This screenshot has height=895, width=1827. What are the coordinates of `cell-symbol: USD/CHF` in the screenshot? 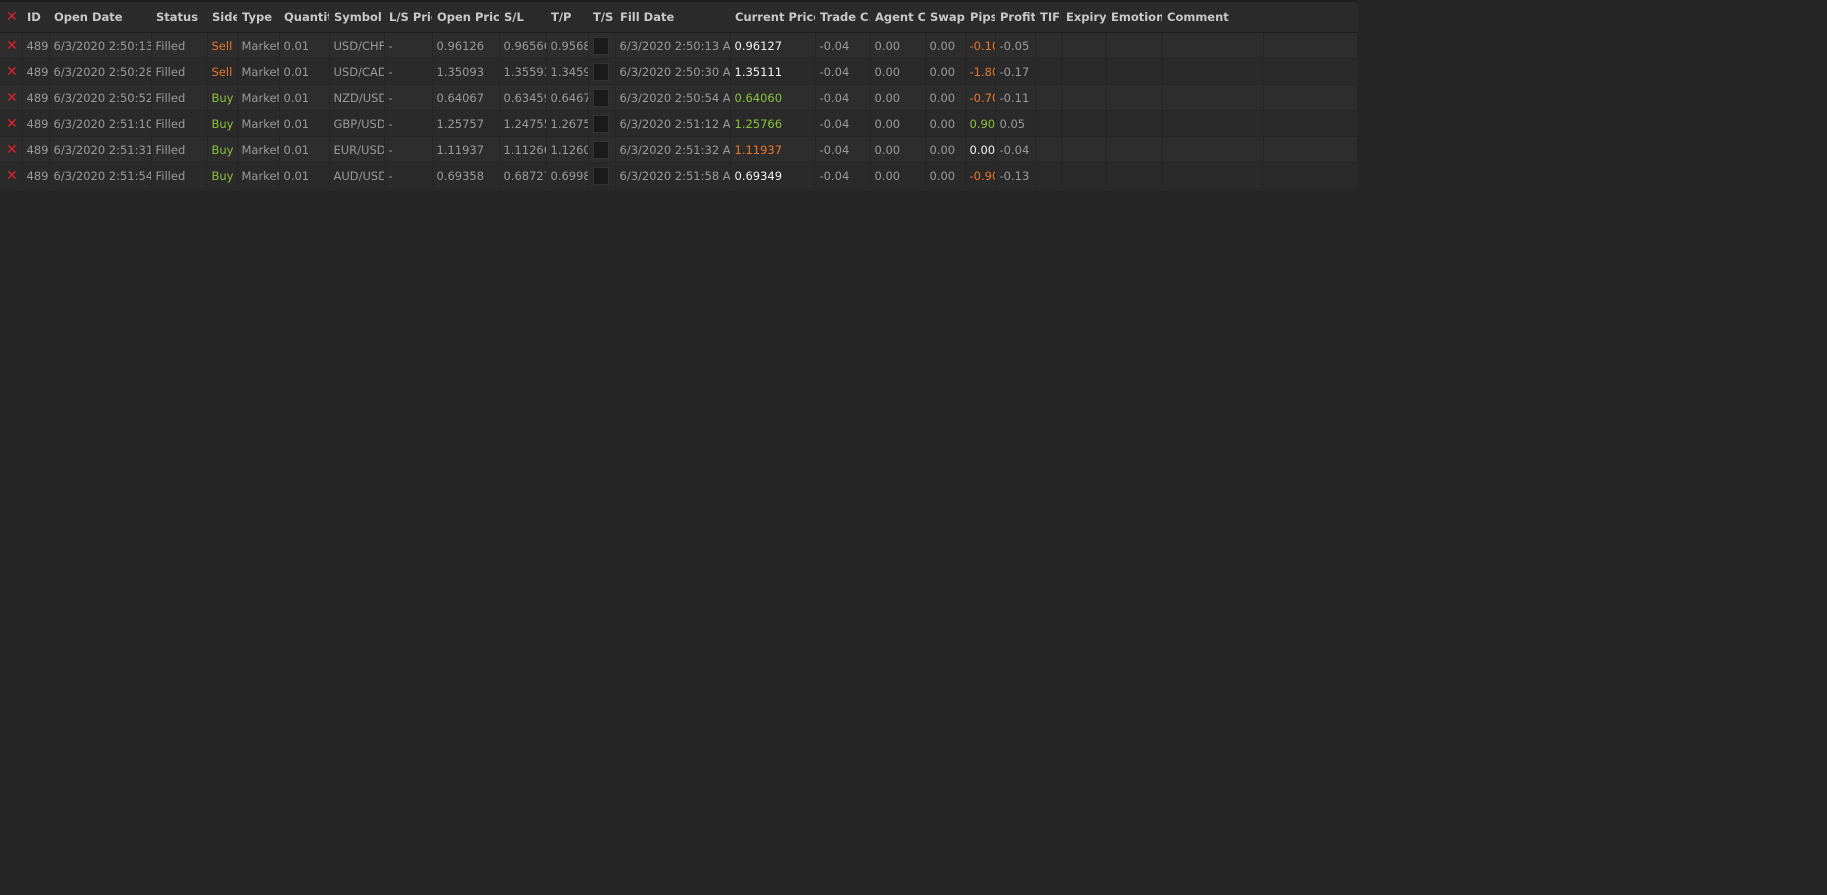 It's located at (357, 45).